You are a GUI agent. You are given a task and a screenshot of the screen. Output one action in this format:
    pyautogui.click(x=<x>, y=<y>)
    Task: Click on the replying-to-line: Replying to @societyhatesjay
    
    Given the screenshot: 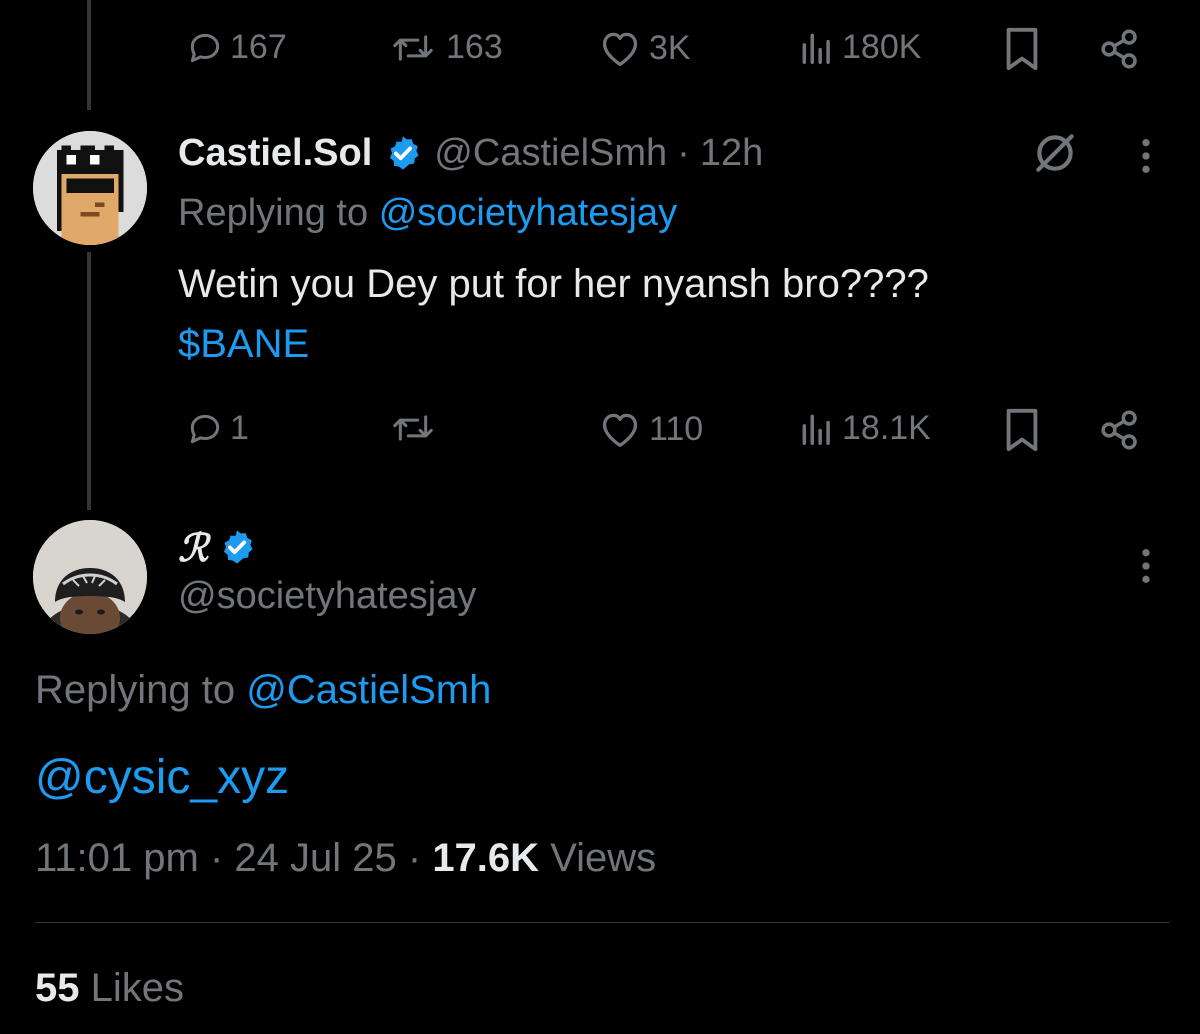 What is the action you would take?
    pyautogui.click(x=427, y=213)
    